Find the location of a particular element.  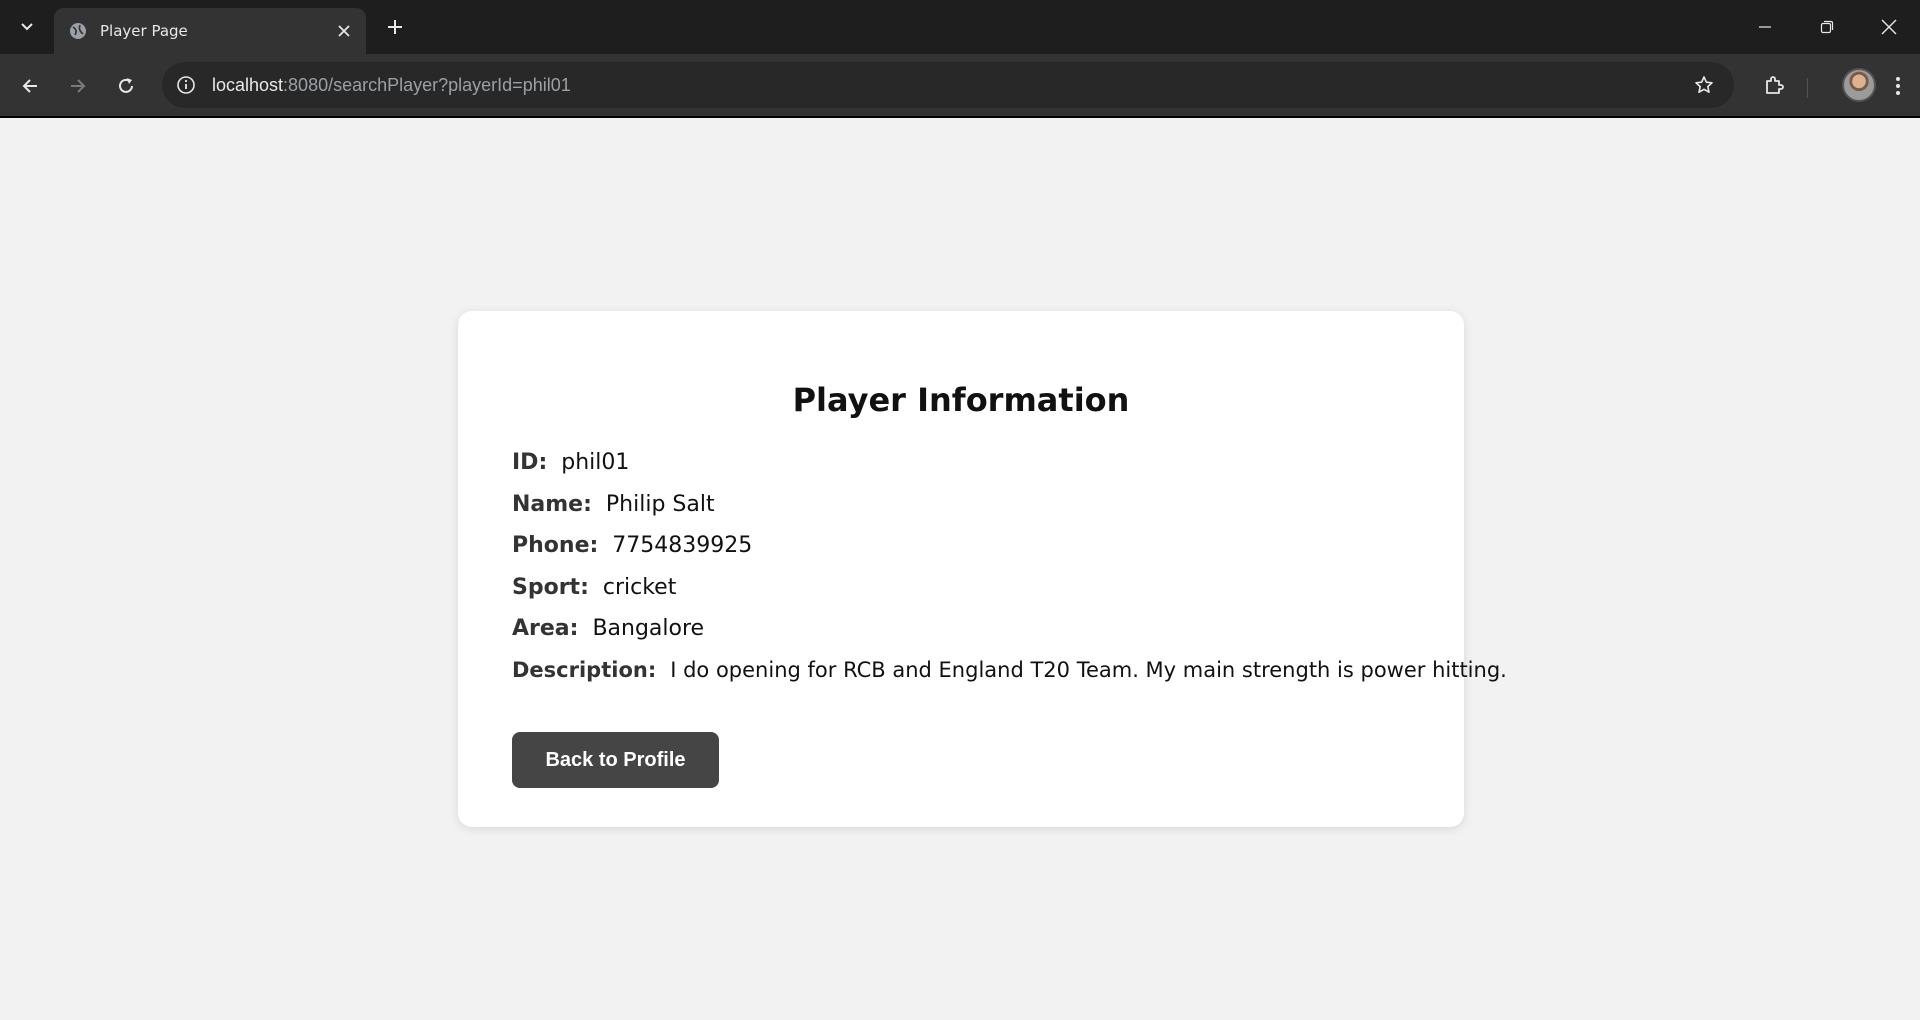

field-id: ID: phil01 is located at coordinates (570, 462).